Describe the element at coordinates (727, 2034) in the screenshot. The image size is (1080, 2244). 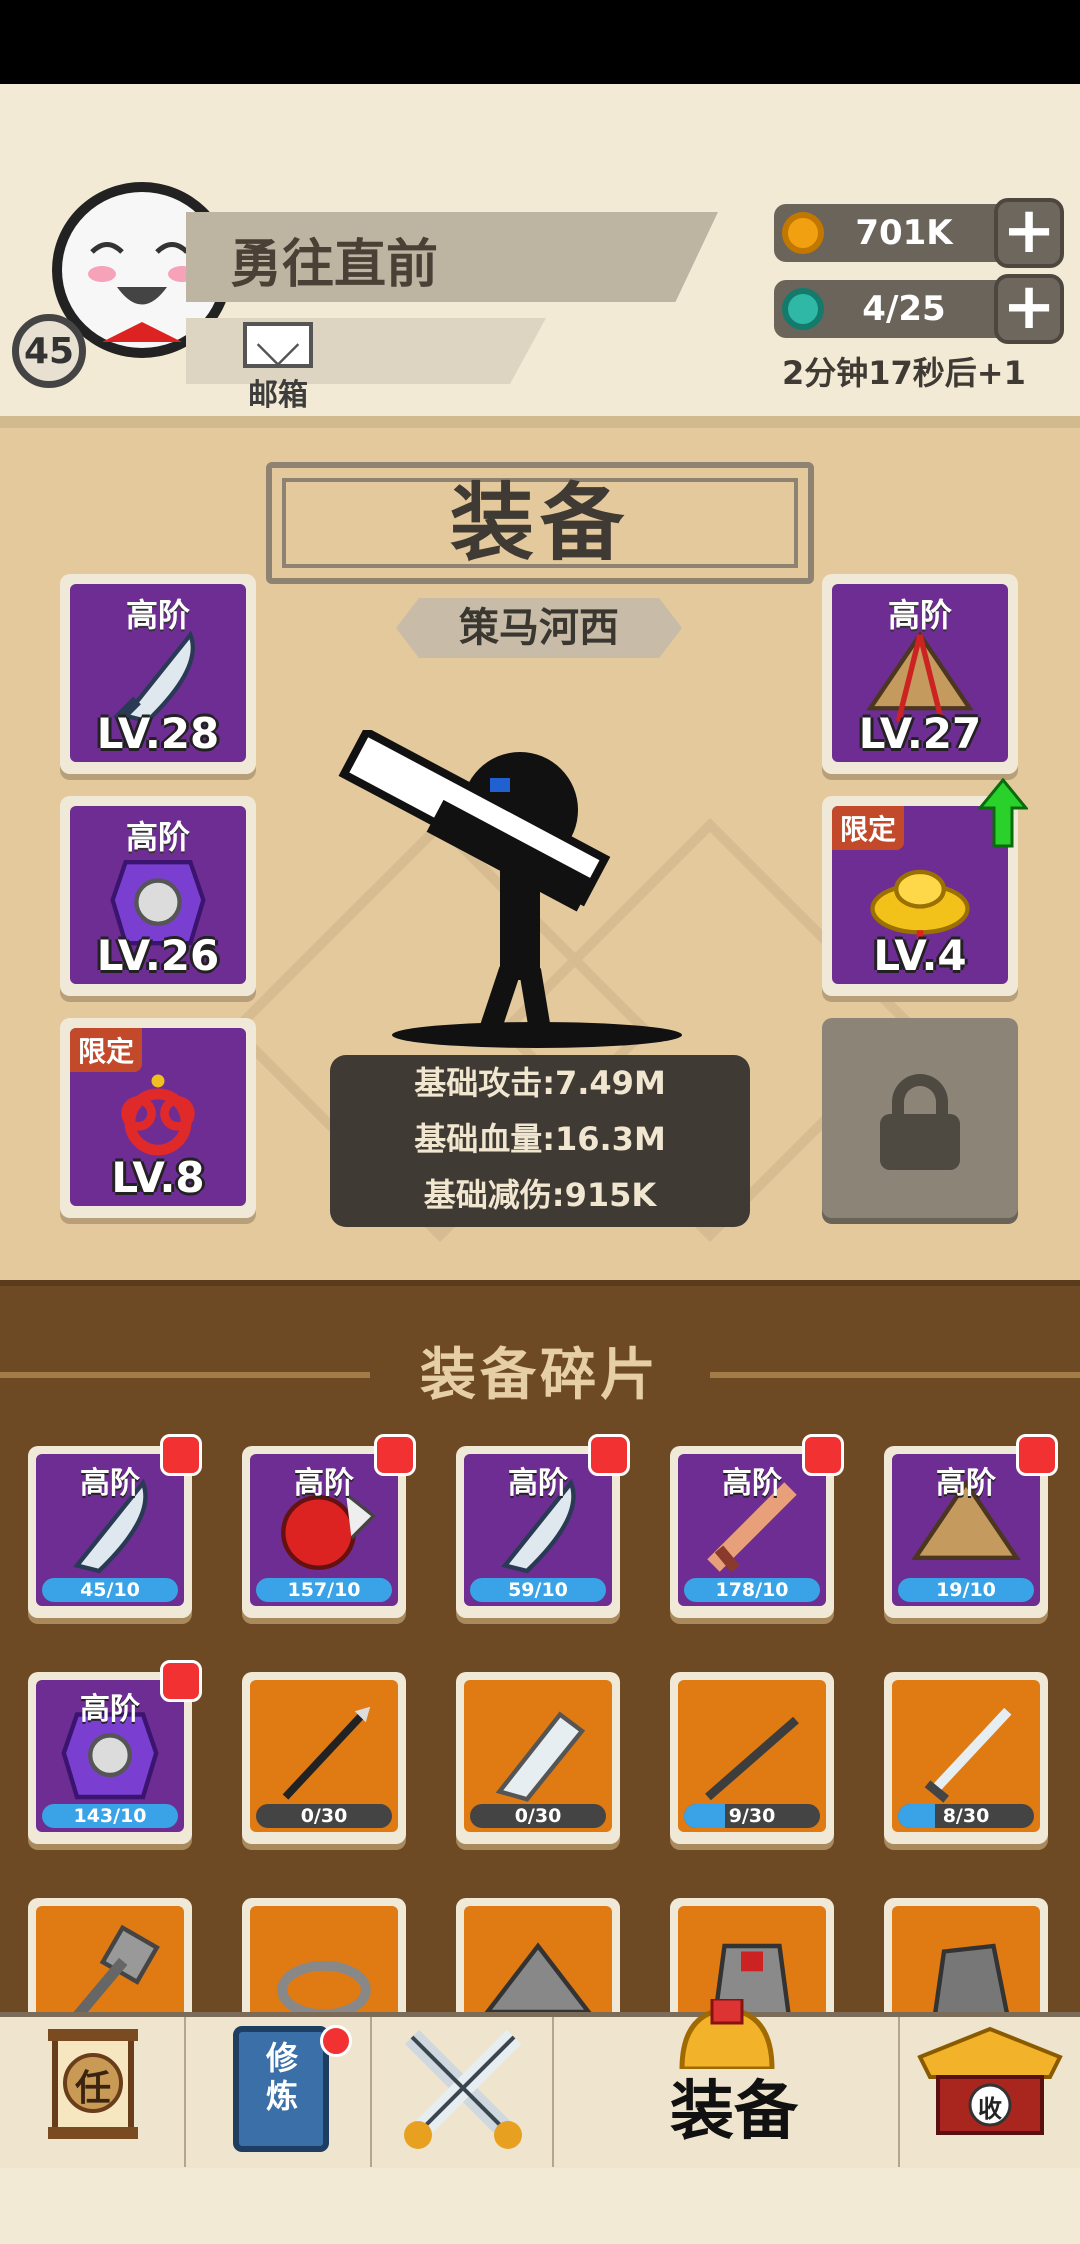
I see `helmet-icon` at that location.